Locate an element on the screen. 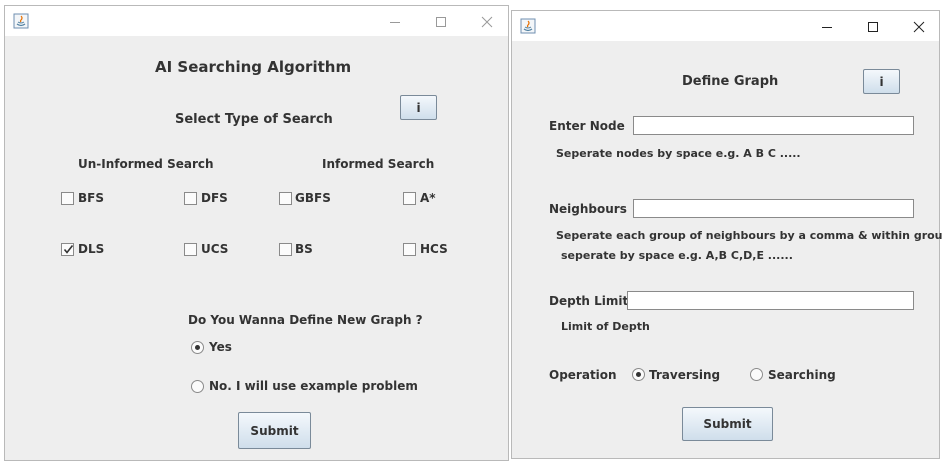  depth-limit-input is located at coordinates (770, 300).